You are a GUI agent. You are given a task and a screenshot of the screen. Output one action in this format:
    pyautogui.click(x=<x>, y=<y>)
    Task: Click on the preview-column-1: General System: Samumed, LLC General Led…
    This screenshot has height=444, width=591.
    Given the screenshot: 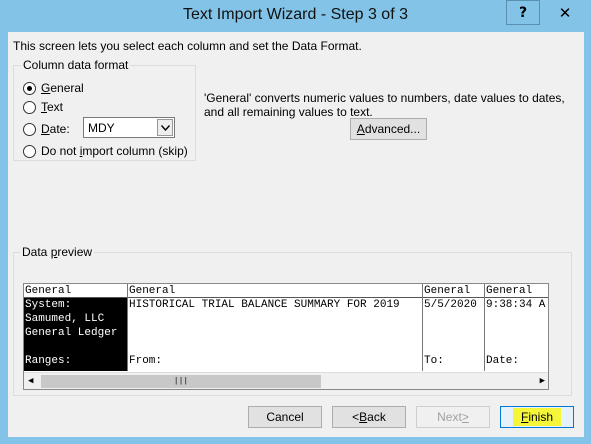 What is the action you would take?
    pyautogui.click(x=76, y=327)
    